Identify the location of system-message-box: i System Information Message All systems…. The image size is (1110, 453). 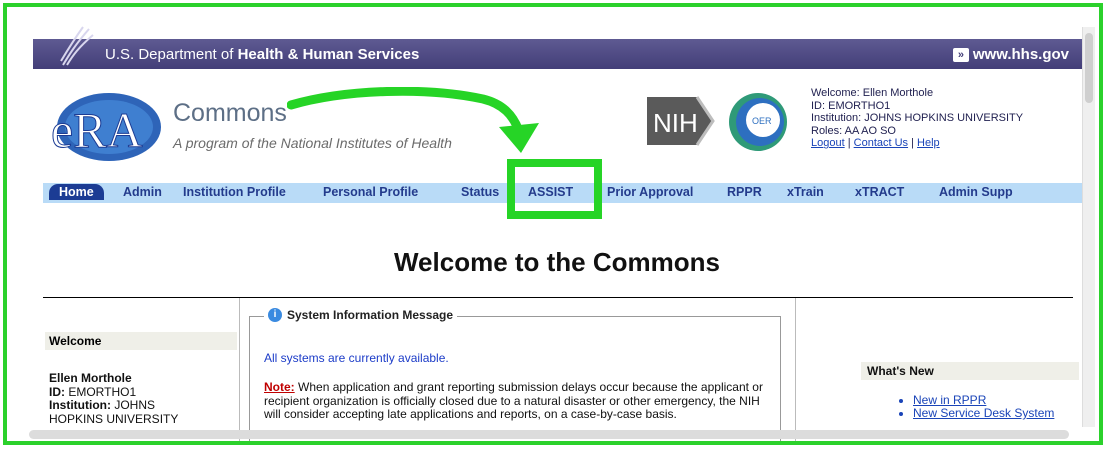
(515, 374).